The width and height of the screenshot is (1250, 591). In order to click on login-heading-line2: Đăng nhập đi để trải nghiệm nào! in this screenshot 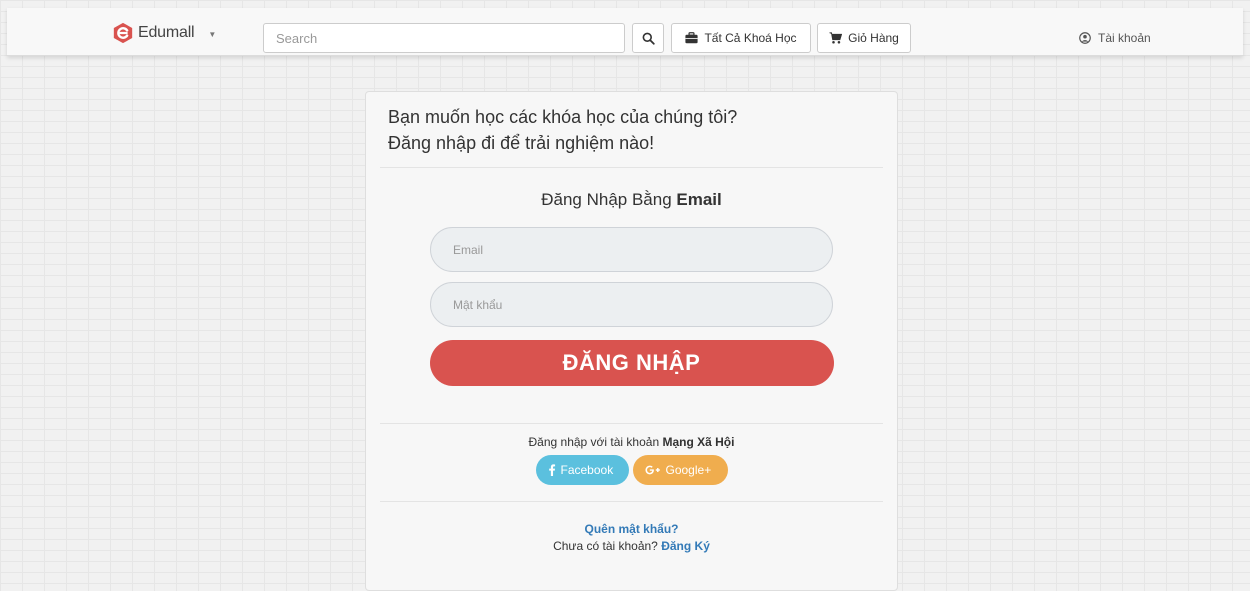, I will do `click(521, 143)`.